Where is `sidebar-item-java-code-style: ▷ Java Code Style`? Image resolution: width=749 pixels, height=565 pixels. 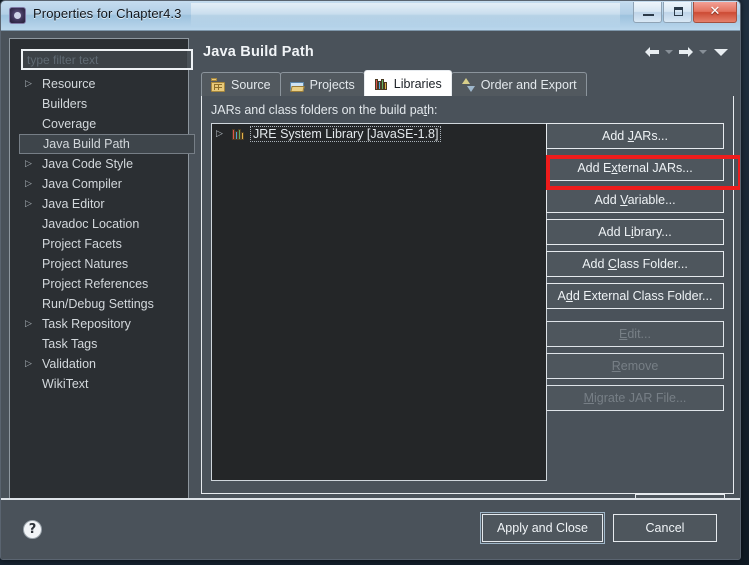
sidebar-item-java-code-style: ▷ Java Code Style is located at coordinates (107, 164).